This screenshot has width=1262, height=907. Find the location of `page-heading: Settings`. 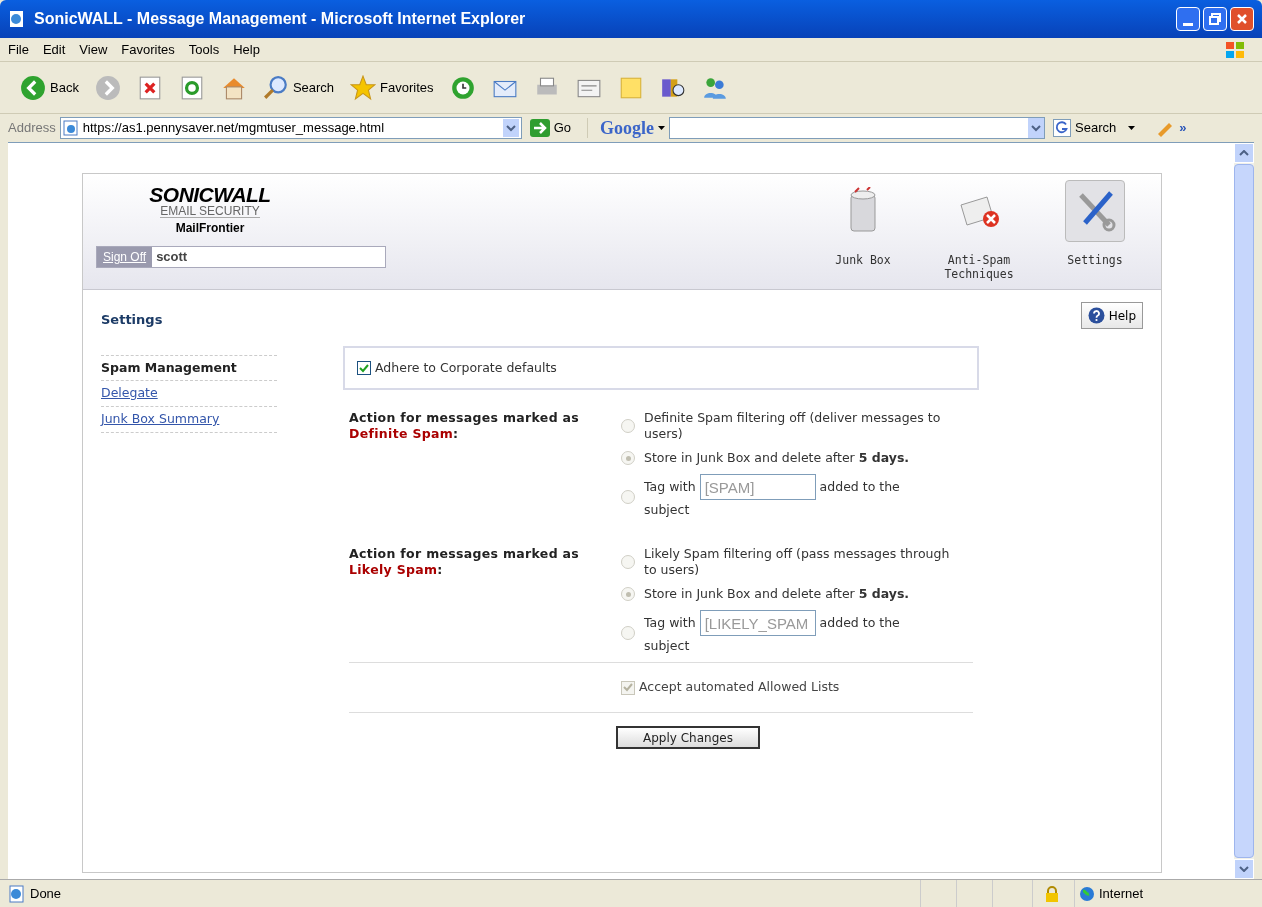

page-heading: Settings is located at coordinates (132, 320).